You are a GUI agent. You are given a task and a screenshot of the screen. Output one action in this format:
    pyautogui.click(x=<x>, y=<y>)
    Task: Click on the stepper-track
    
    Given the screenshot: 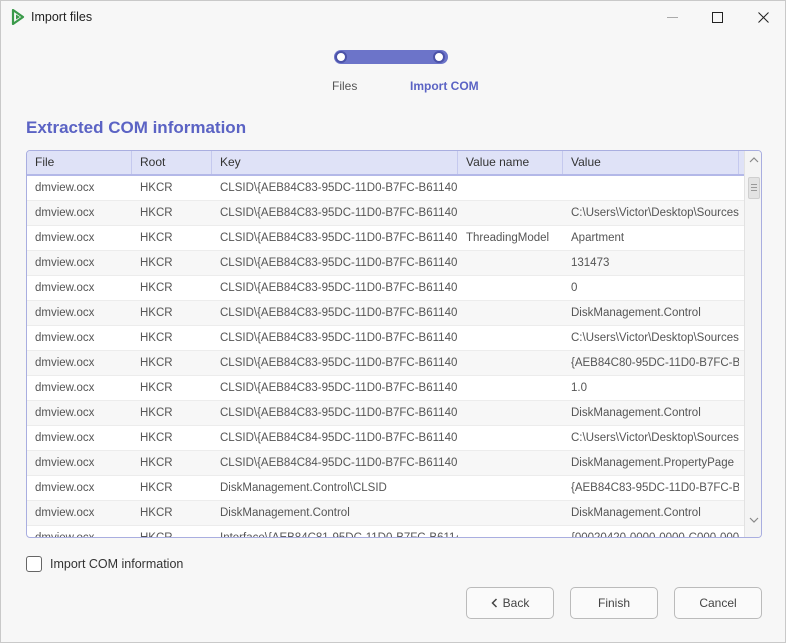 What is the action you would take?
    pyautogui.click(x=391, y=57)
    